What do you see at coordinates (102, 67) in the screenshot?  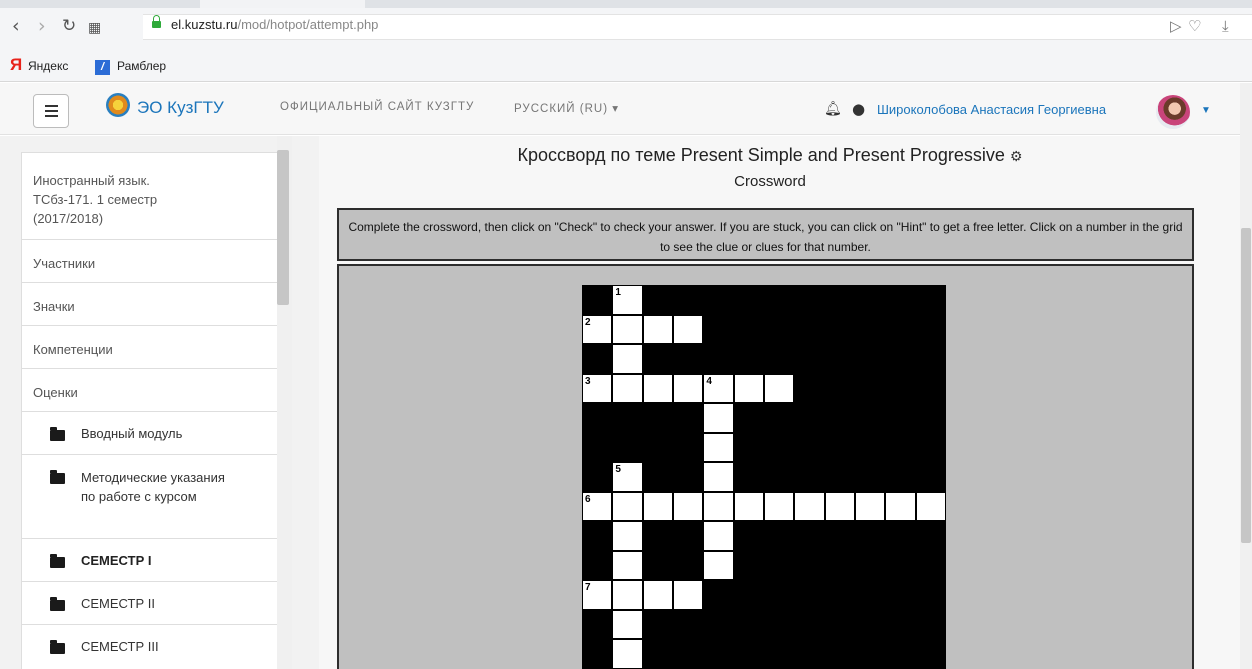 I see `rambler-icon: /` at bounding box center [102, 67].